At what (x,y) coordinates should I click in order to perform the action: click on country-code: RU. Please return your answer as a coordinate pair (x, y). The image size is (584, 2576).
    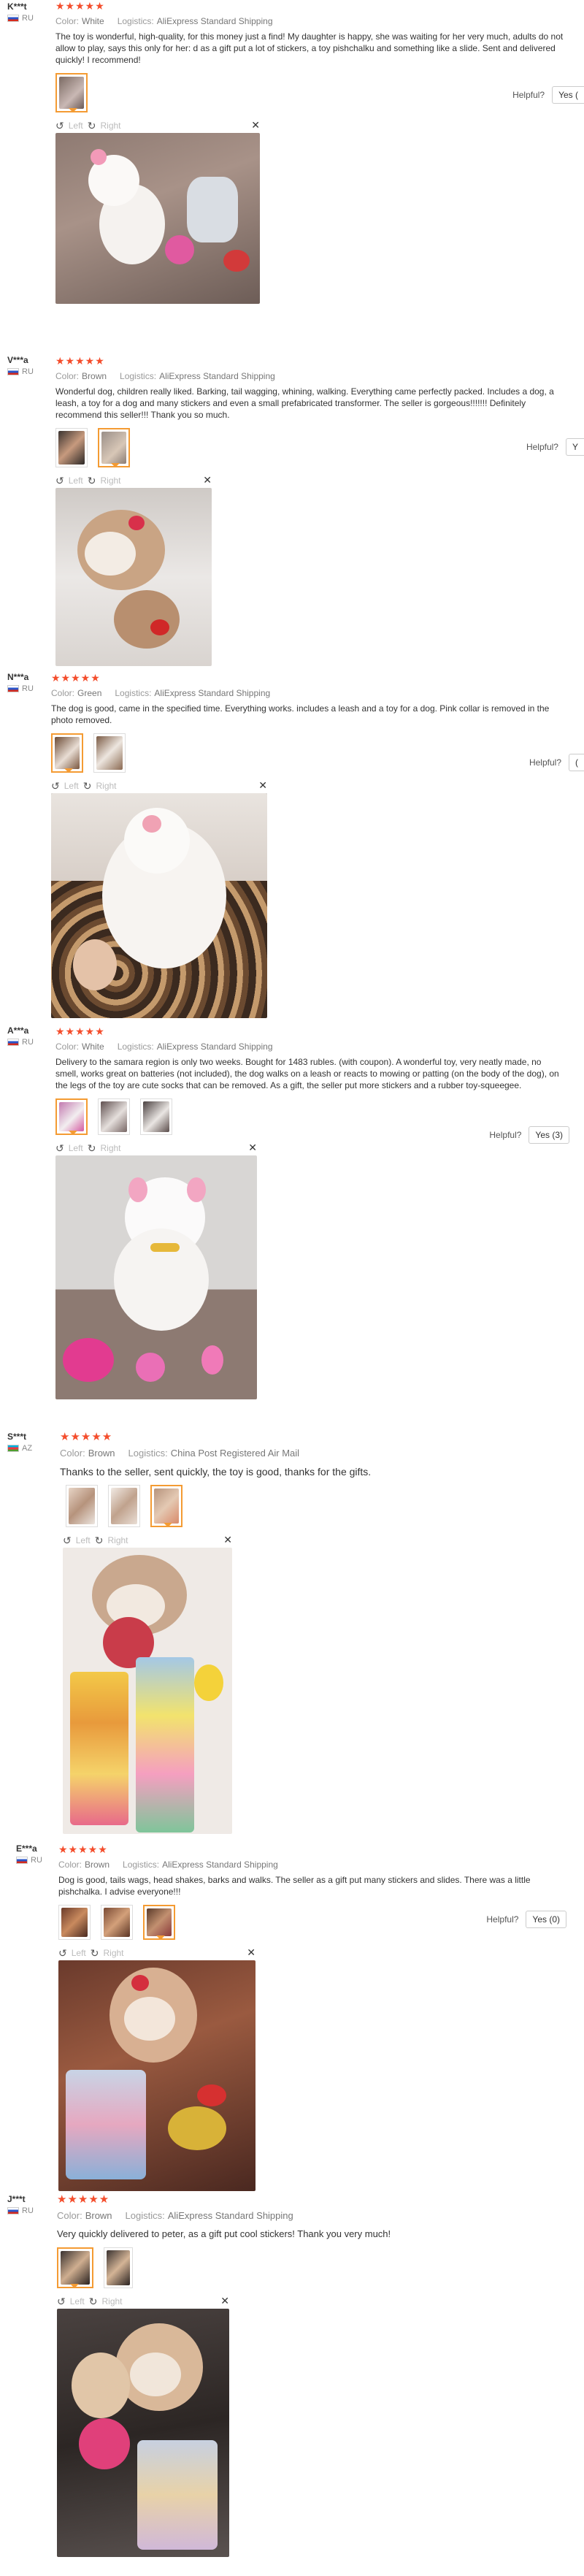
    Looking at the image, I should click on (28, 688).